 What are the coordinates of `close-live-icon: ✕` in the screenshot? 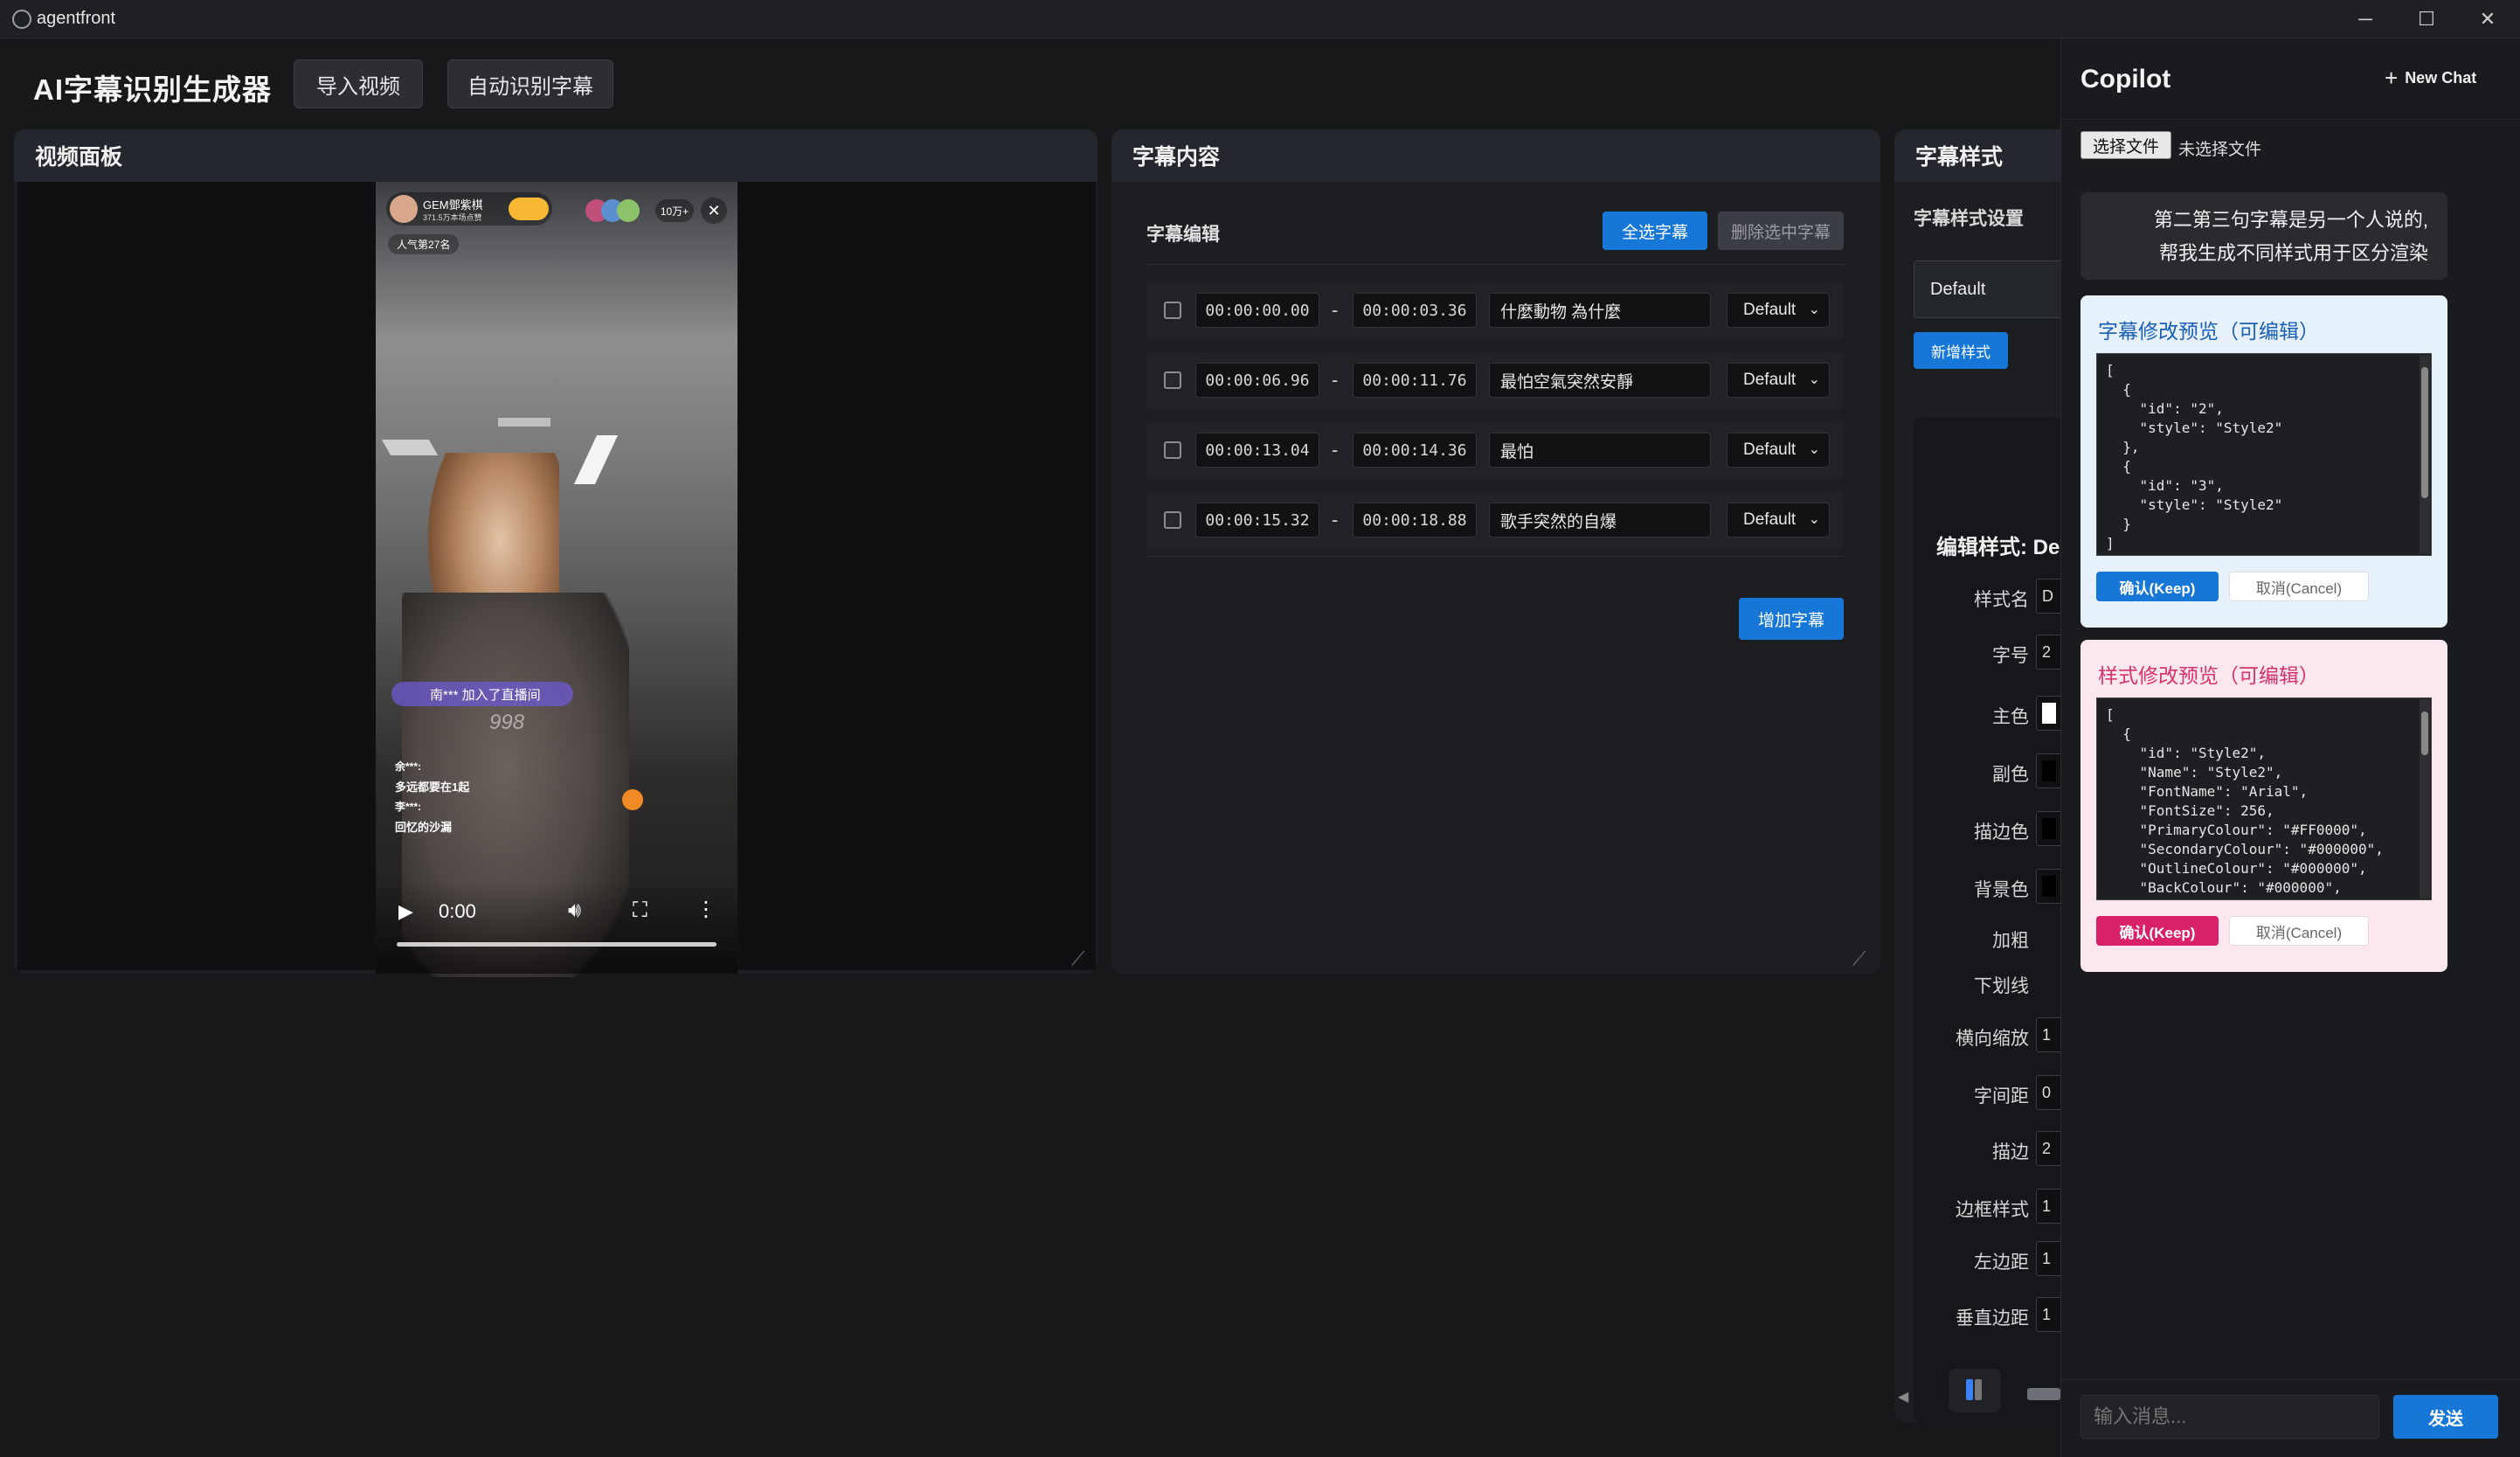 It's located at (714, 211).